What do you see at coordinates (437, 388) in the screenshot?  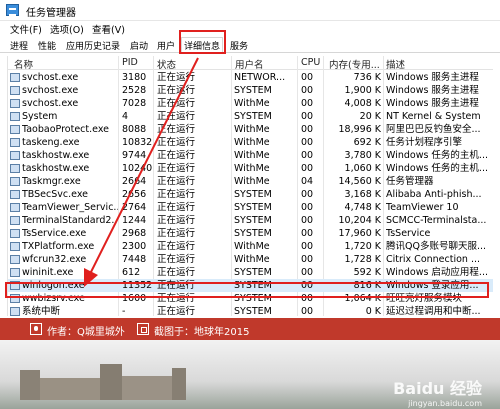 I see `watermark-brand: Baidu 经验` at bounding box center [437, 388].